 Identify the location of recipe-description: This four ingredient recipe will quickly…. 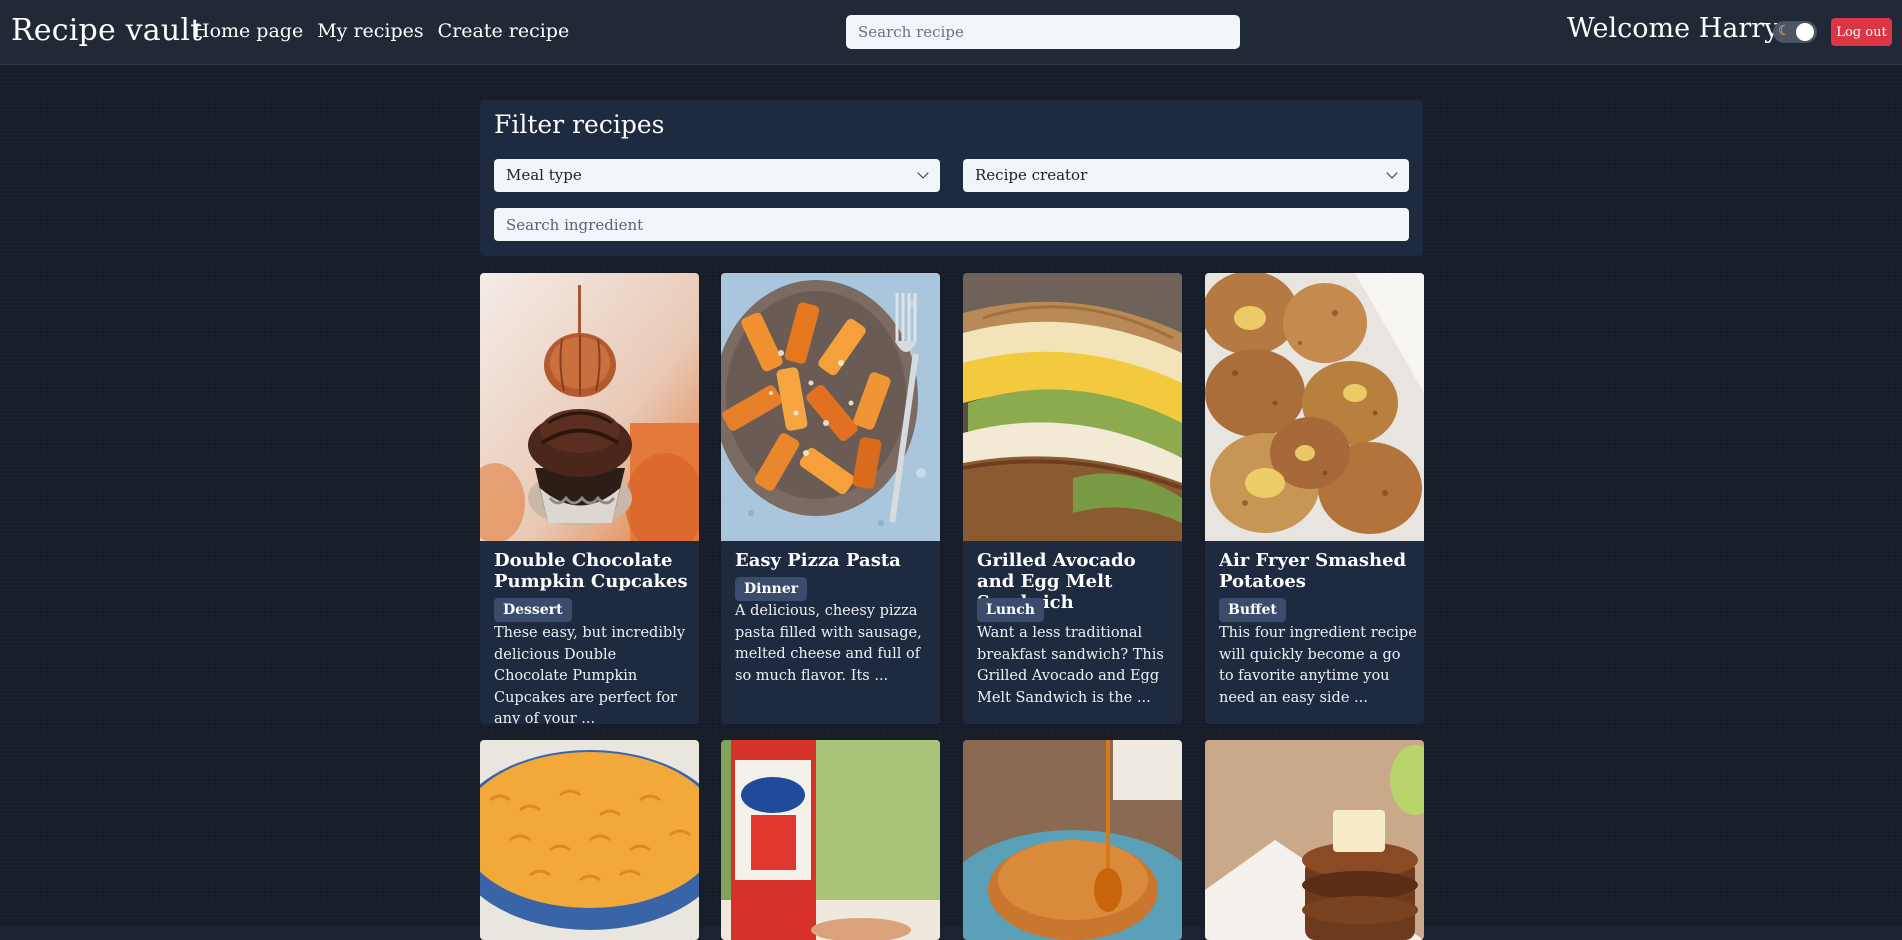
(1318, 665).